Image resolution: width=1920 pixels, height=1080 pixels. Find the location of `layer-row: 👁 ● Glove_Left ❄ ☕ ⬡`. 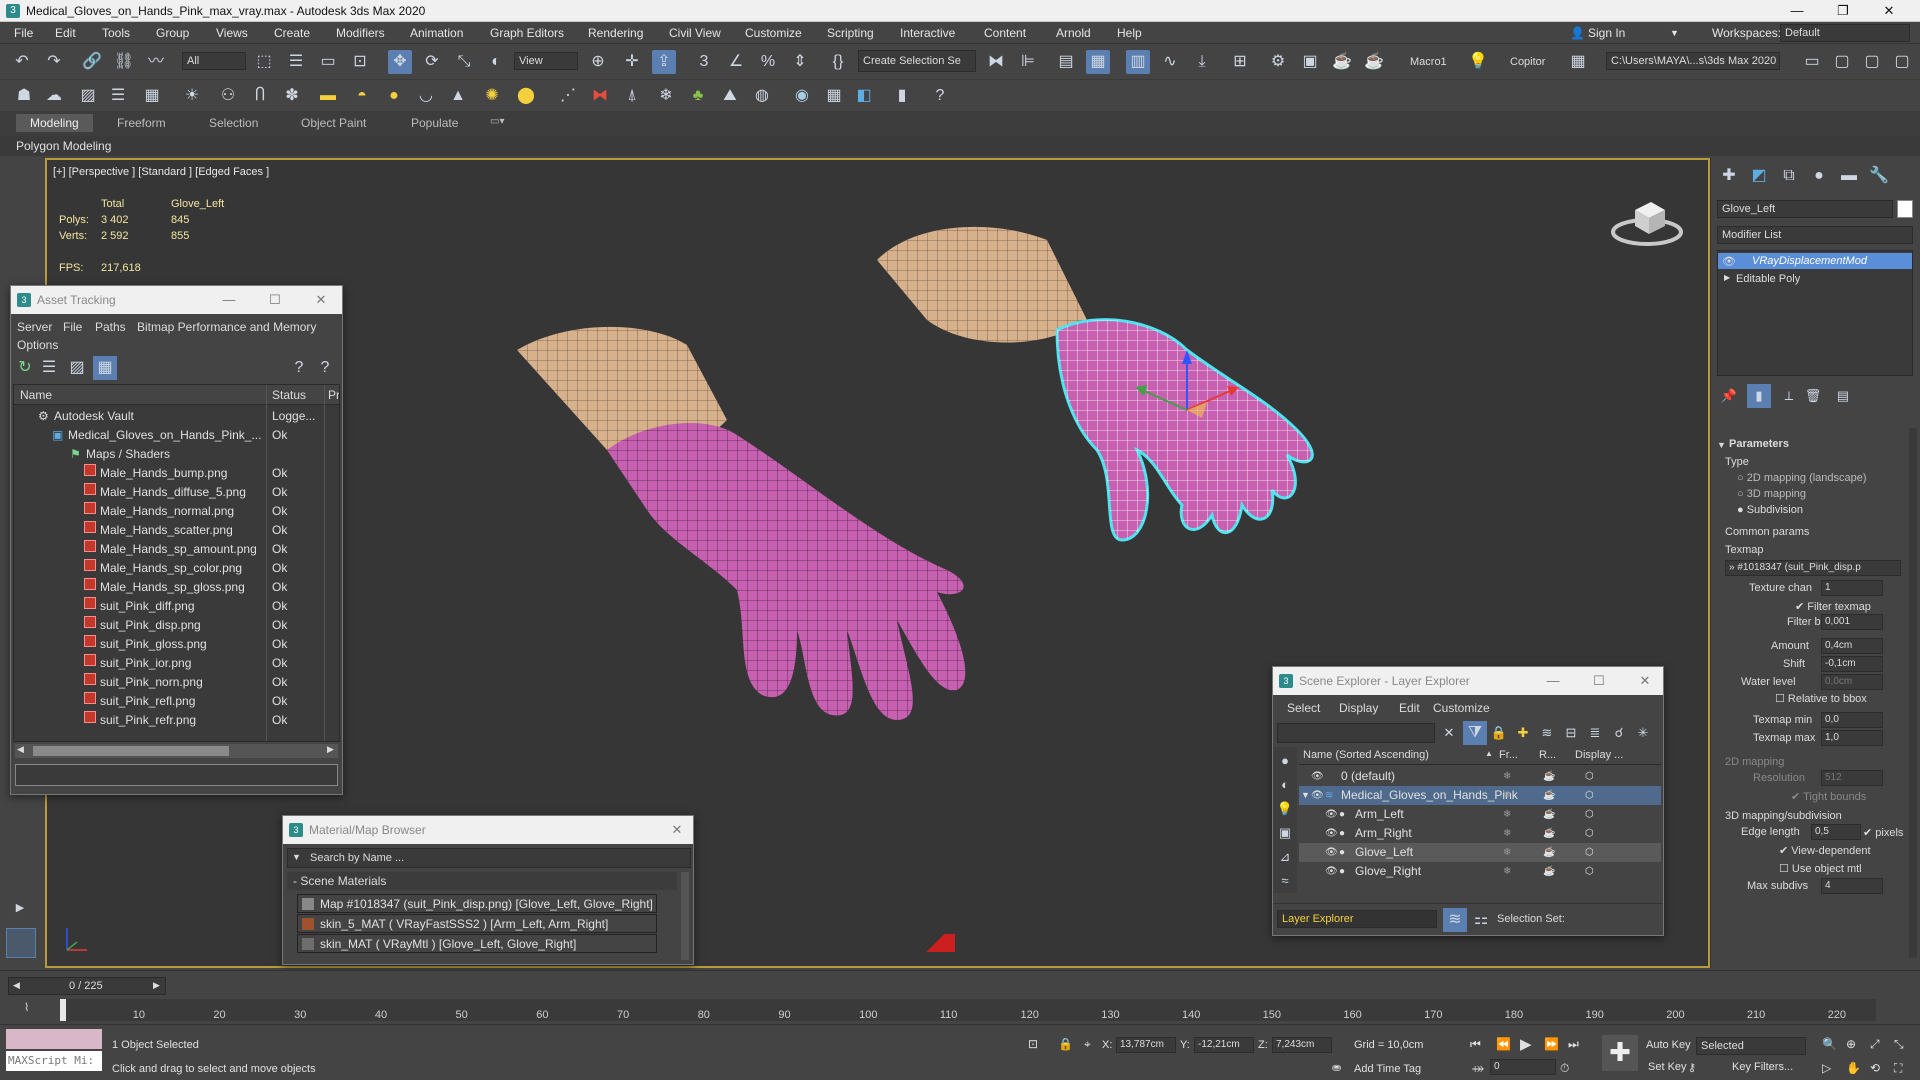

layer-row: 👁 ● Glove_Left ❄ ☕ ⬡ is located at coordinates (1480, 852).